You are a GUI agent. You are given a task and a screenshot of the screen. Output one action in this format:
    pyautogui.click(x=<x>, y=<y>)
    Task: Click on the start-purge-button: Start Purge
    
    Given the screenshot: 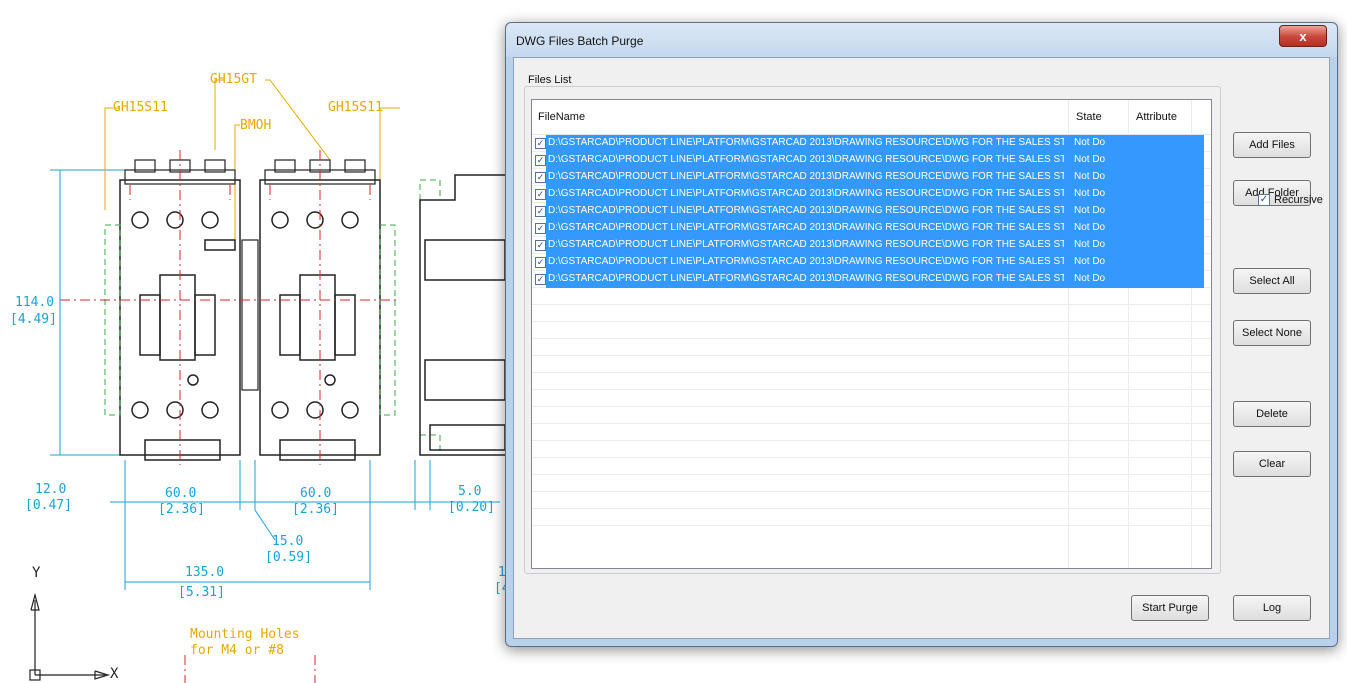 What is the action you would take?
    pyautogui.click(x=1170, y=608)
    